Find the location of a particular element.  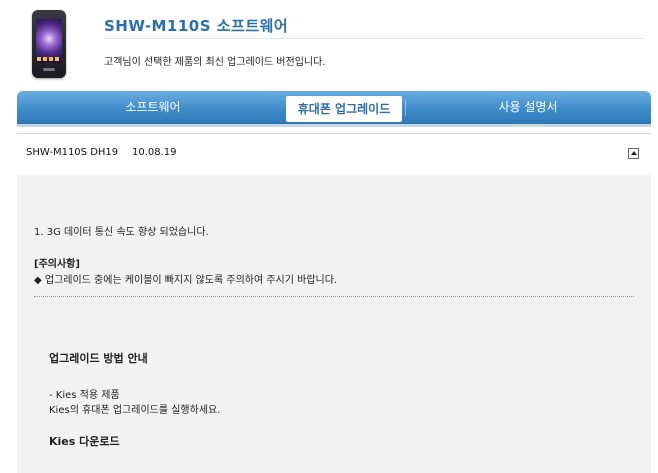

tab-phone-upgrade: 휴대폰 업그레이드 is located at coordinates (344, 109).